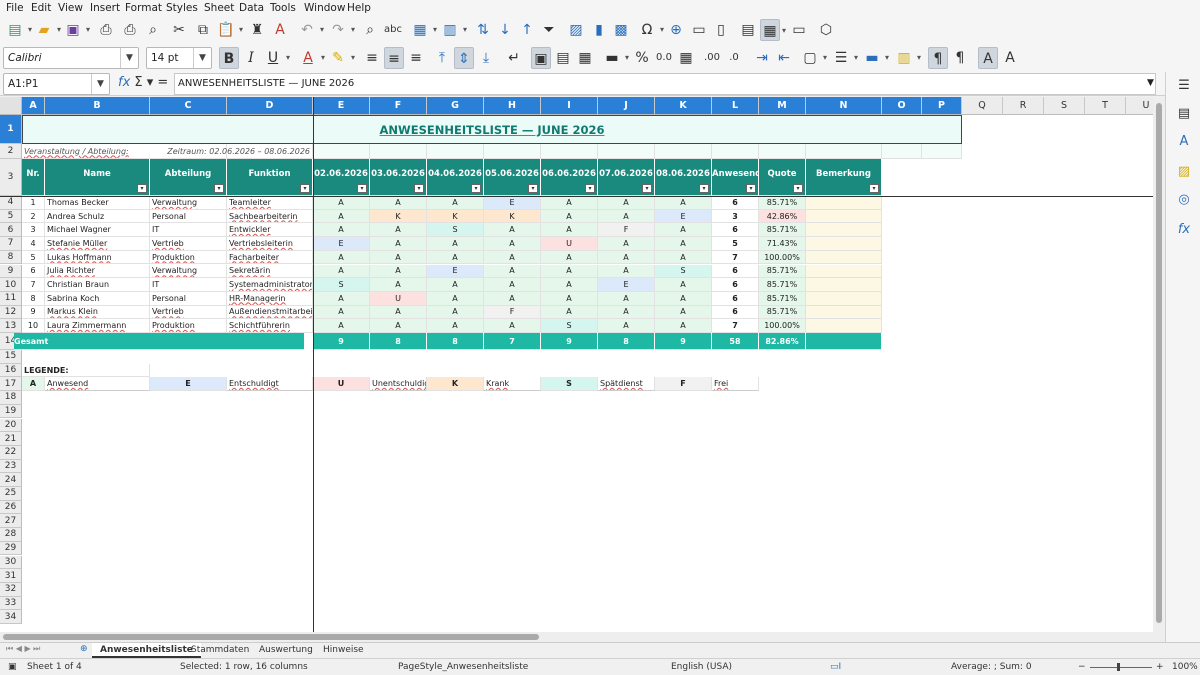  Describe the element at coordinates (229, 30) in the screenshot. I see `paste-icon: 📋` at that location.